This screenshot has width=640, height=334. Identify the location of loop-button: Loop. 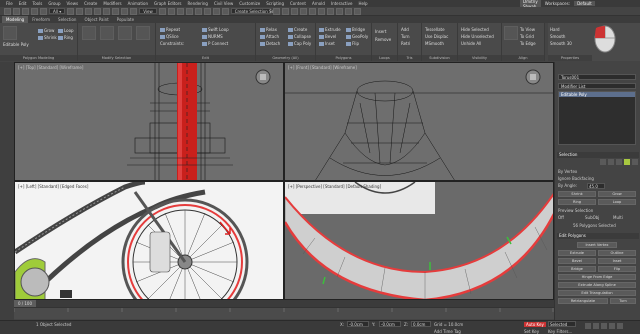
(66, 30).